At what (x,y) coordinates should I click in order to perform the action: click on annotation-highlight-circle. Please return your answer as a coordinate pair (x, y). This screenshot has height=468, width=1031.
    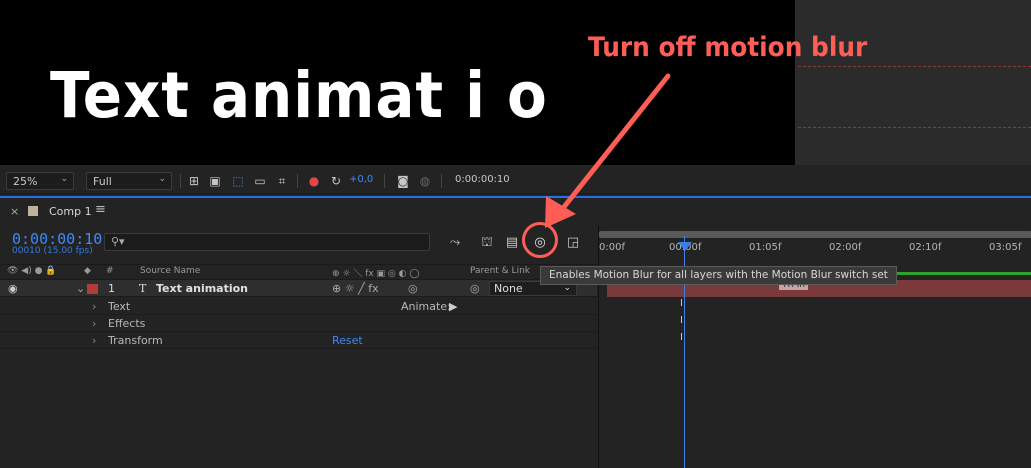
    Looking at the image, I should click on (540, 240).